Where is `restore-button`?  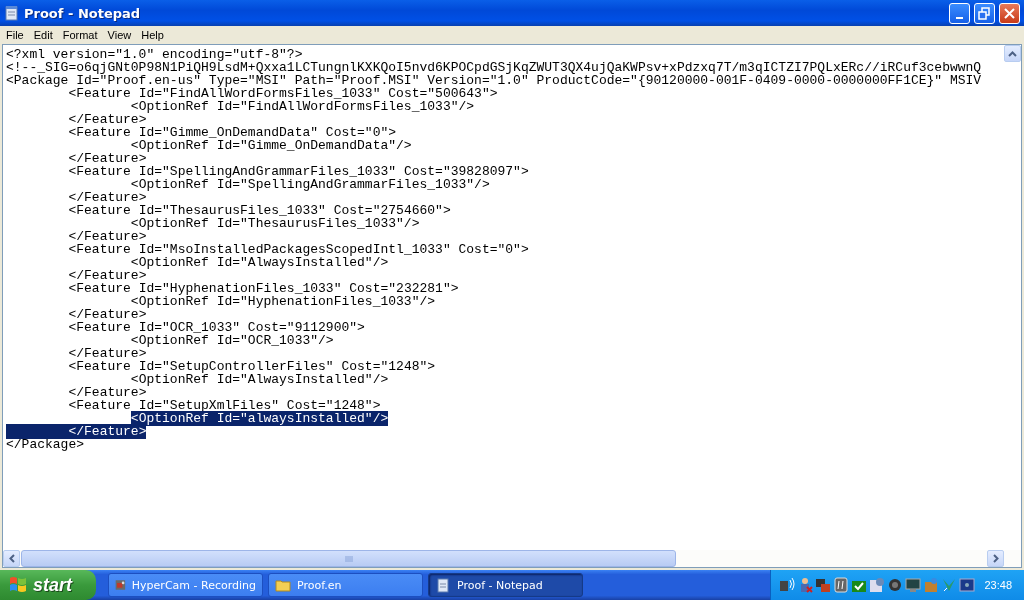
restore-button is located at coordinates (984, 13).